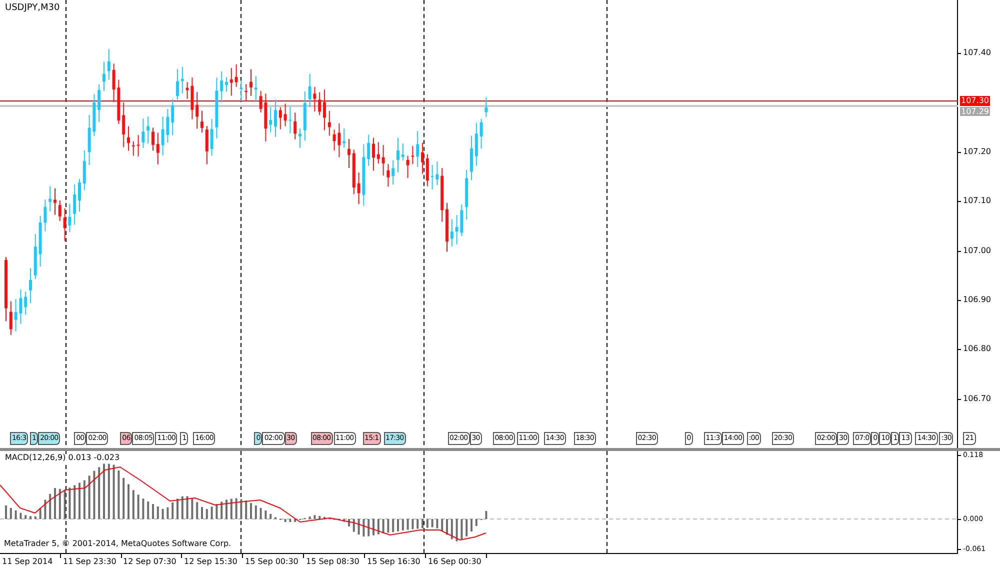 The image size is (1000, 574). I want to click on price-tick-label: 106.70, so click(977, 398).